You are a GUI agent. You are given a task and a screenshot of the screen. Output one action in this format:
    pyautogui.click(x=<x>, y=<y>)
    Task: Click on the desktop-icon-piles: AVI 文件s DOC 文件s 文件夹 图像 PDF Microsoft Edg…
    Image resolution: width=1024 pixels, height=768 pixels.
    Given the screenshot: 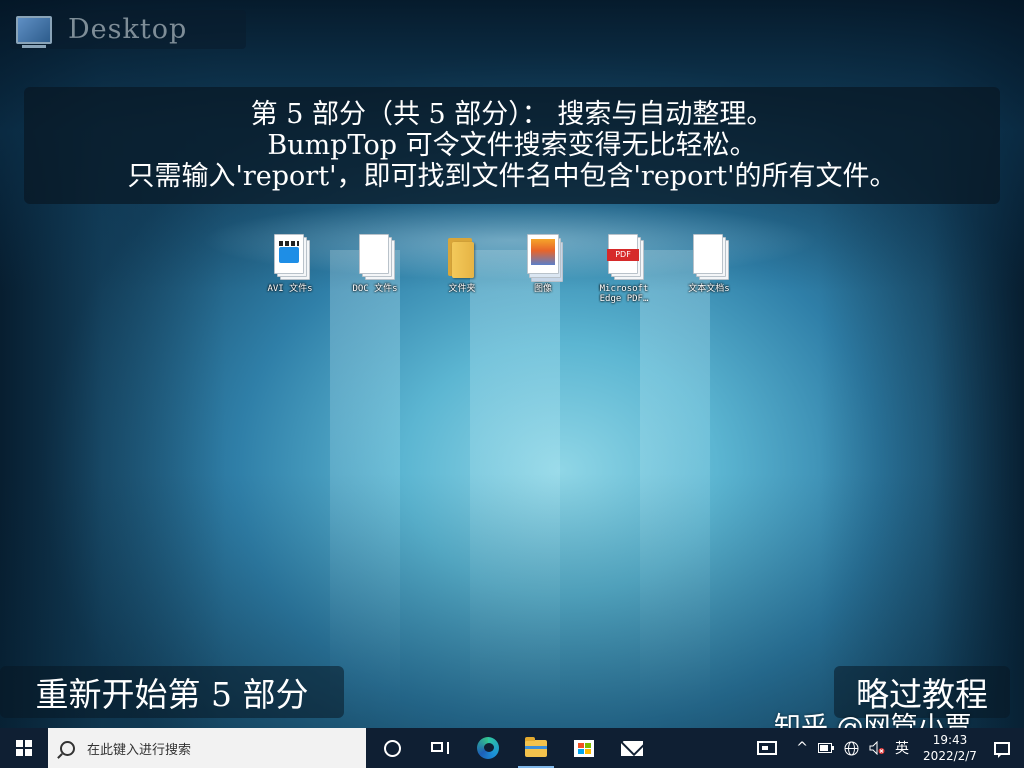 What is the action you would take?
    pyautogui.click(x=505, y=277)
    